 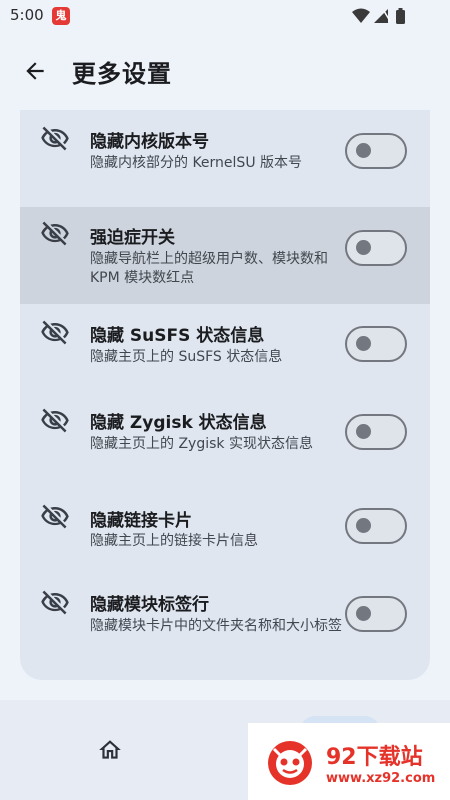 What do you see at coordinates (149, 142) in the screenshot?
I see `setting-title: 隐藏内核版本号` at bounding box center [149, 142].